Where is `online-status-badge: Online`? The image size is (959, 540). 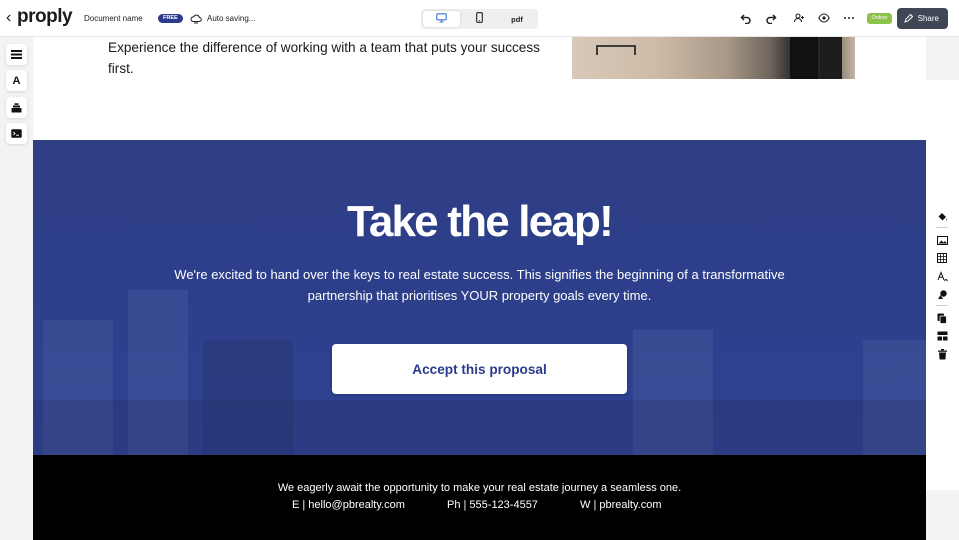
online-status-badge: Online is located at coordinates (879, 18).